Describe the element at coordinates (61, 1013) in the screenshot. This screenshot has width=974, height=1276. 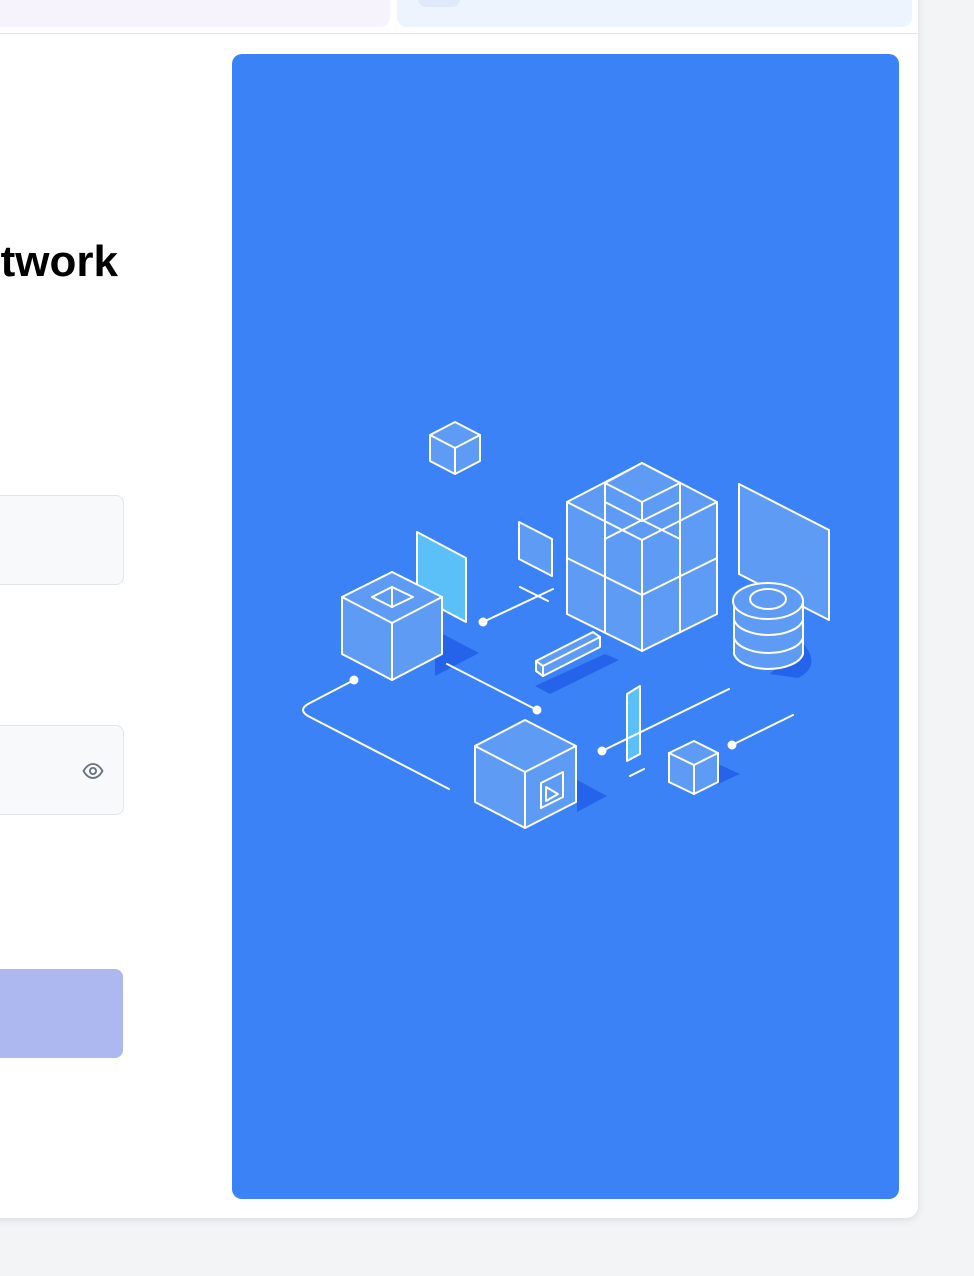
I see `submit-button` at that location.